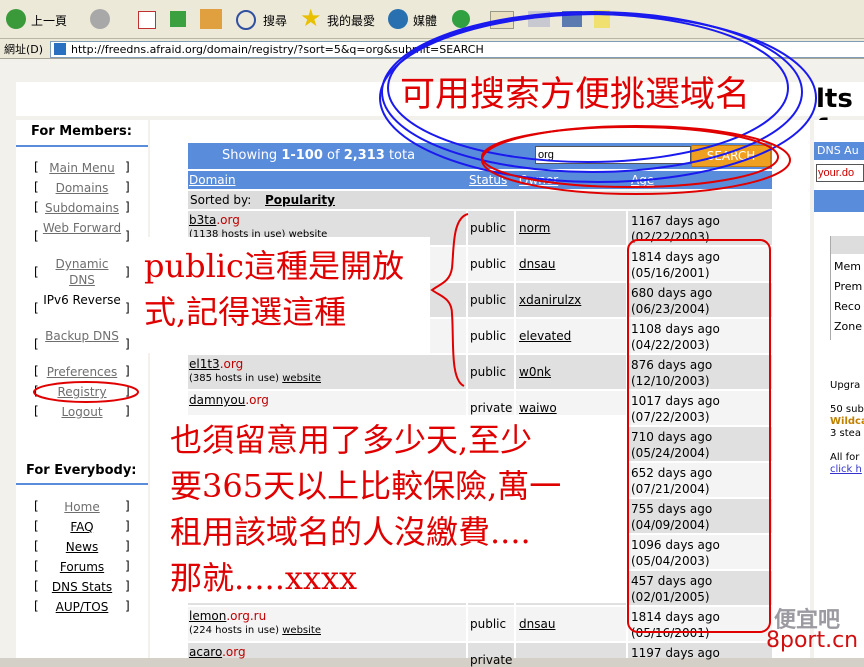 This screenshot has width=864, height=667. What do you see at coordinates (86, 392) in the screenshot?
I see `registry-circle` at bounding box center [86, 392].